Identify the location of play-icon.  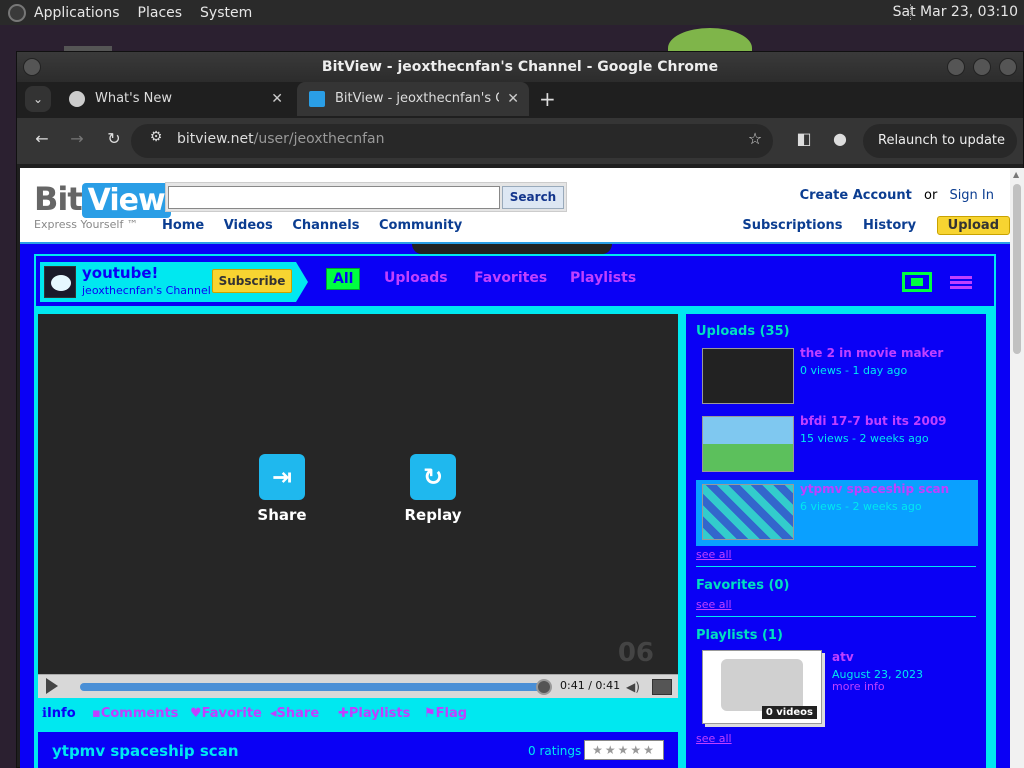
(52, 686).